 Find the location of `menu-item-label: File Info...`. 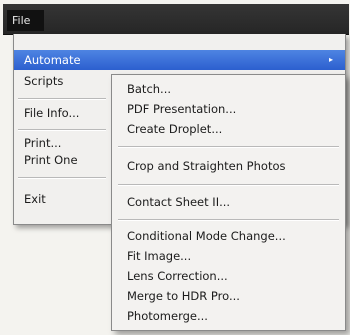

menu-item-label: File Info... is located at coordinates (52, 113).